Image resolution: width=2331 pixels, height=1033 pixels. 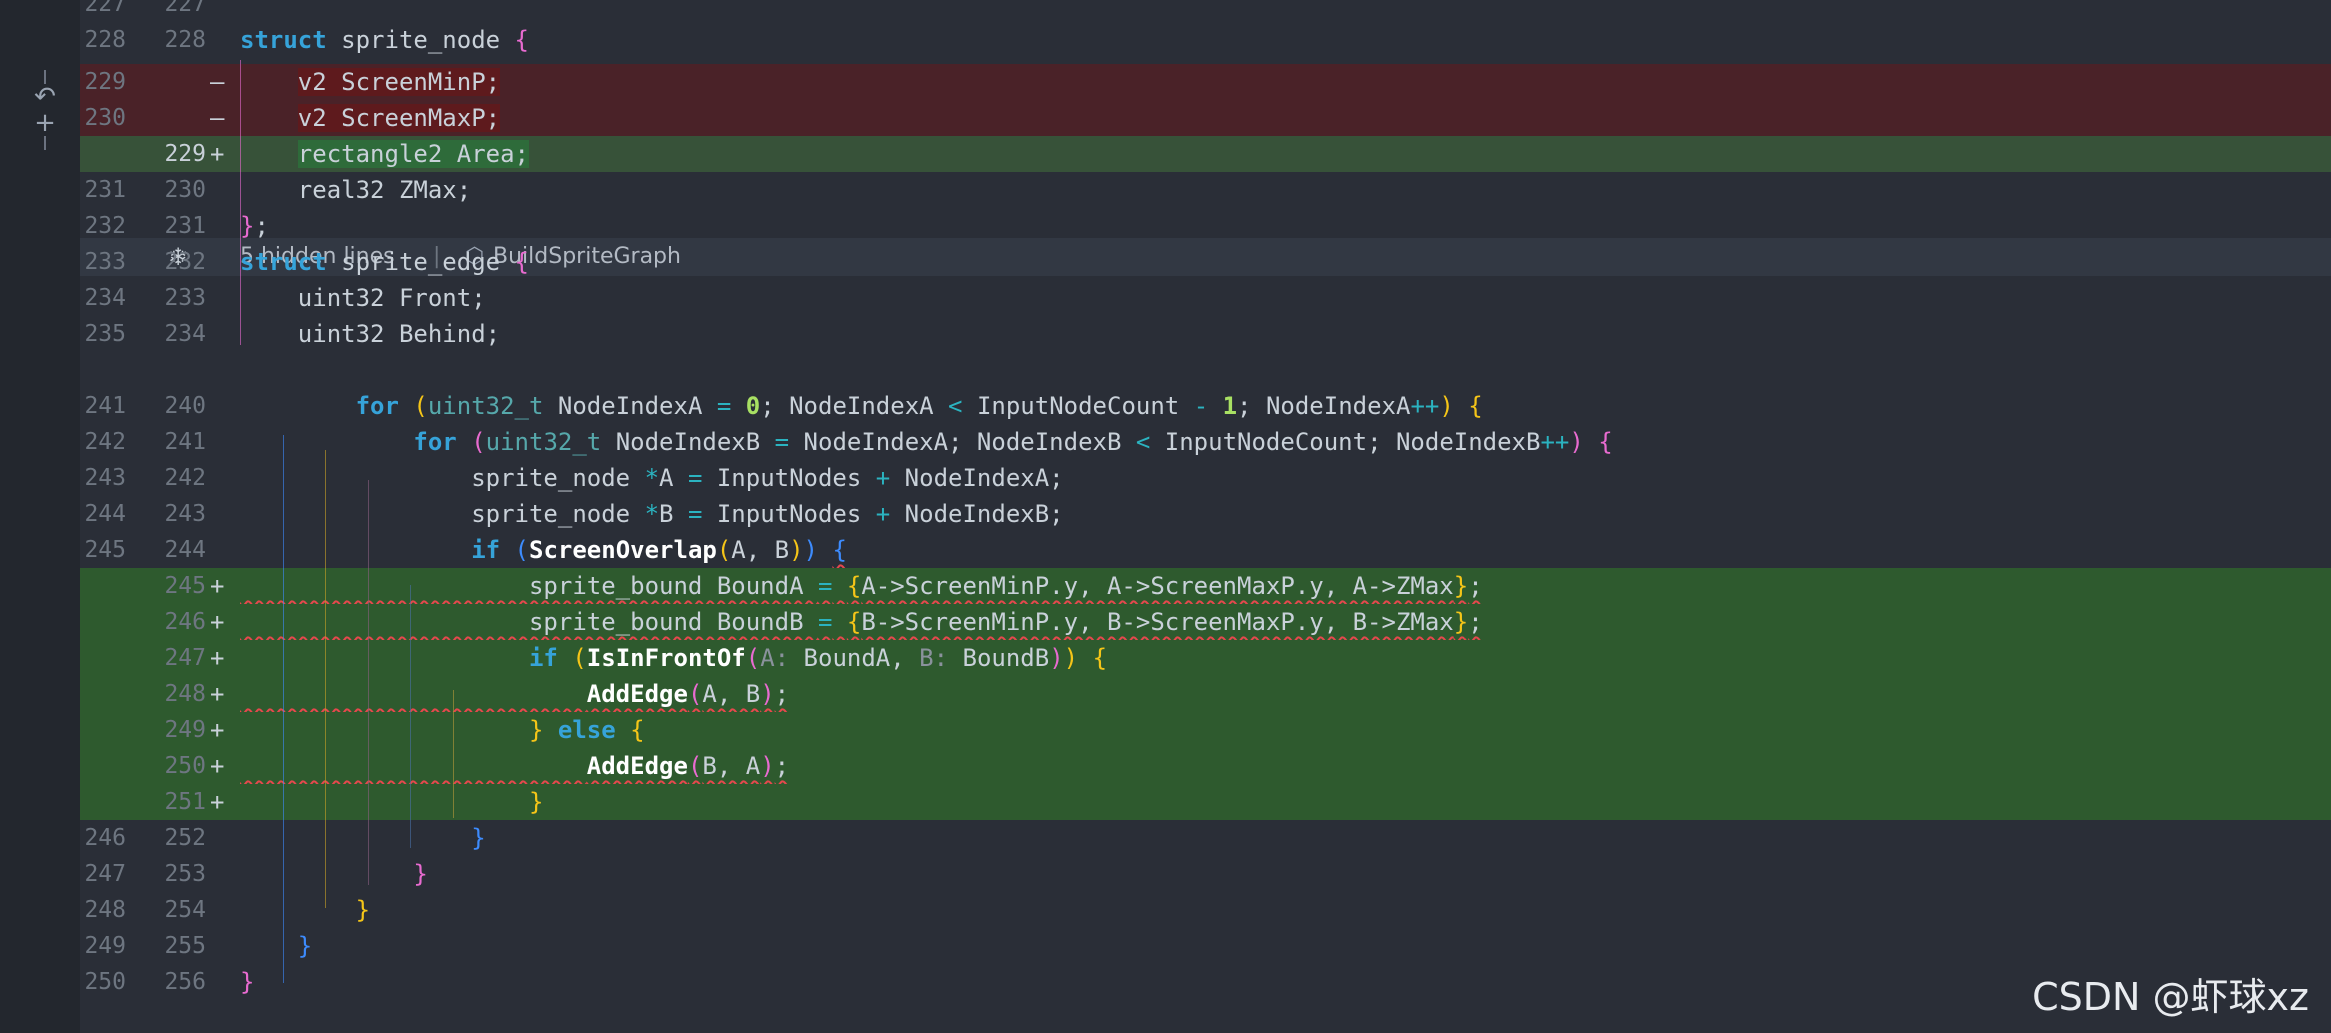 I want to click on new-line-number: 243, so click(x=185, y=514).